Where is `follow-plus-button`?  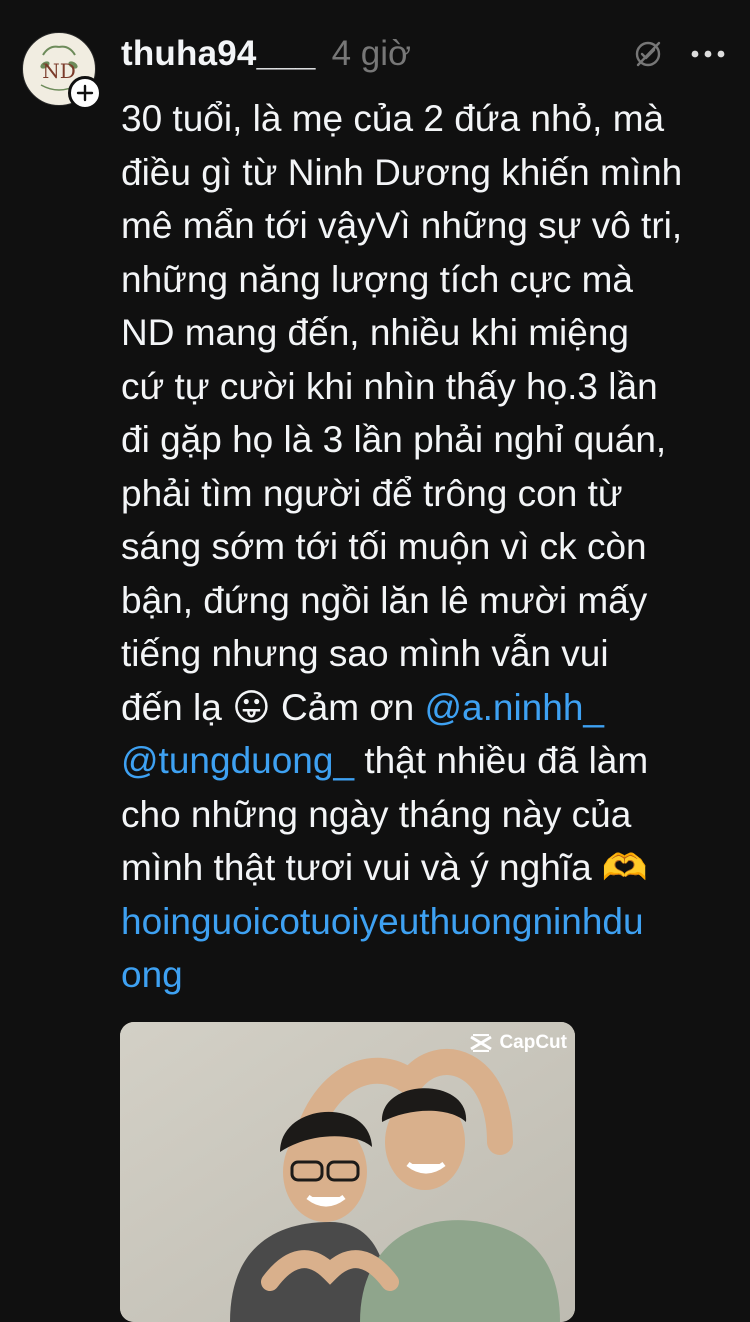 follow-plus-button is located at coordinates (85, 93).